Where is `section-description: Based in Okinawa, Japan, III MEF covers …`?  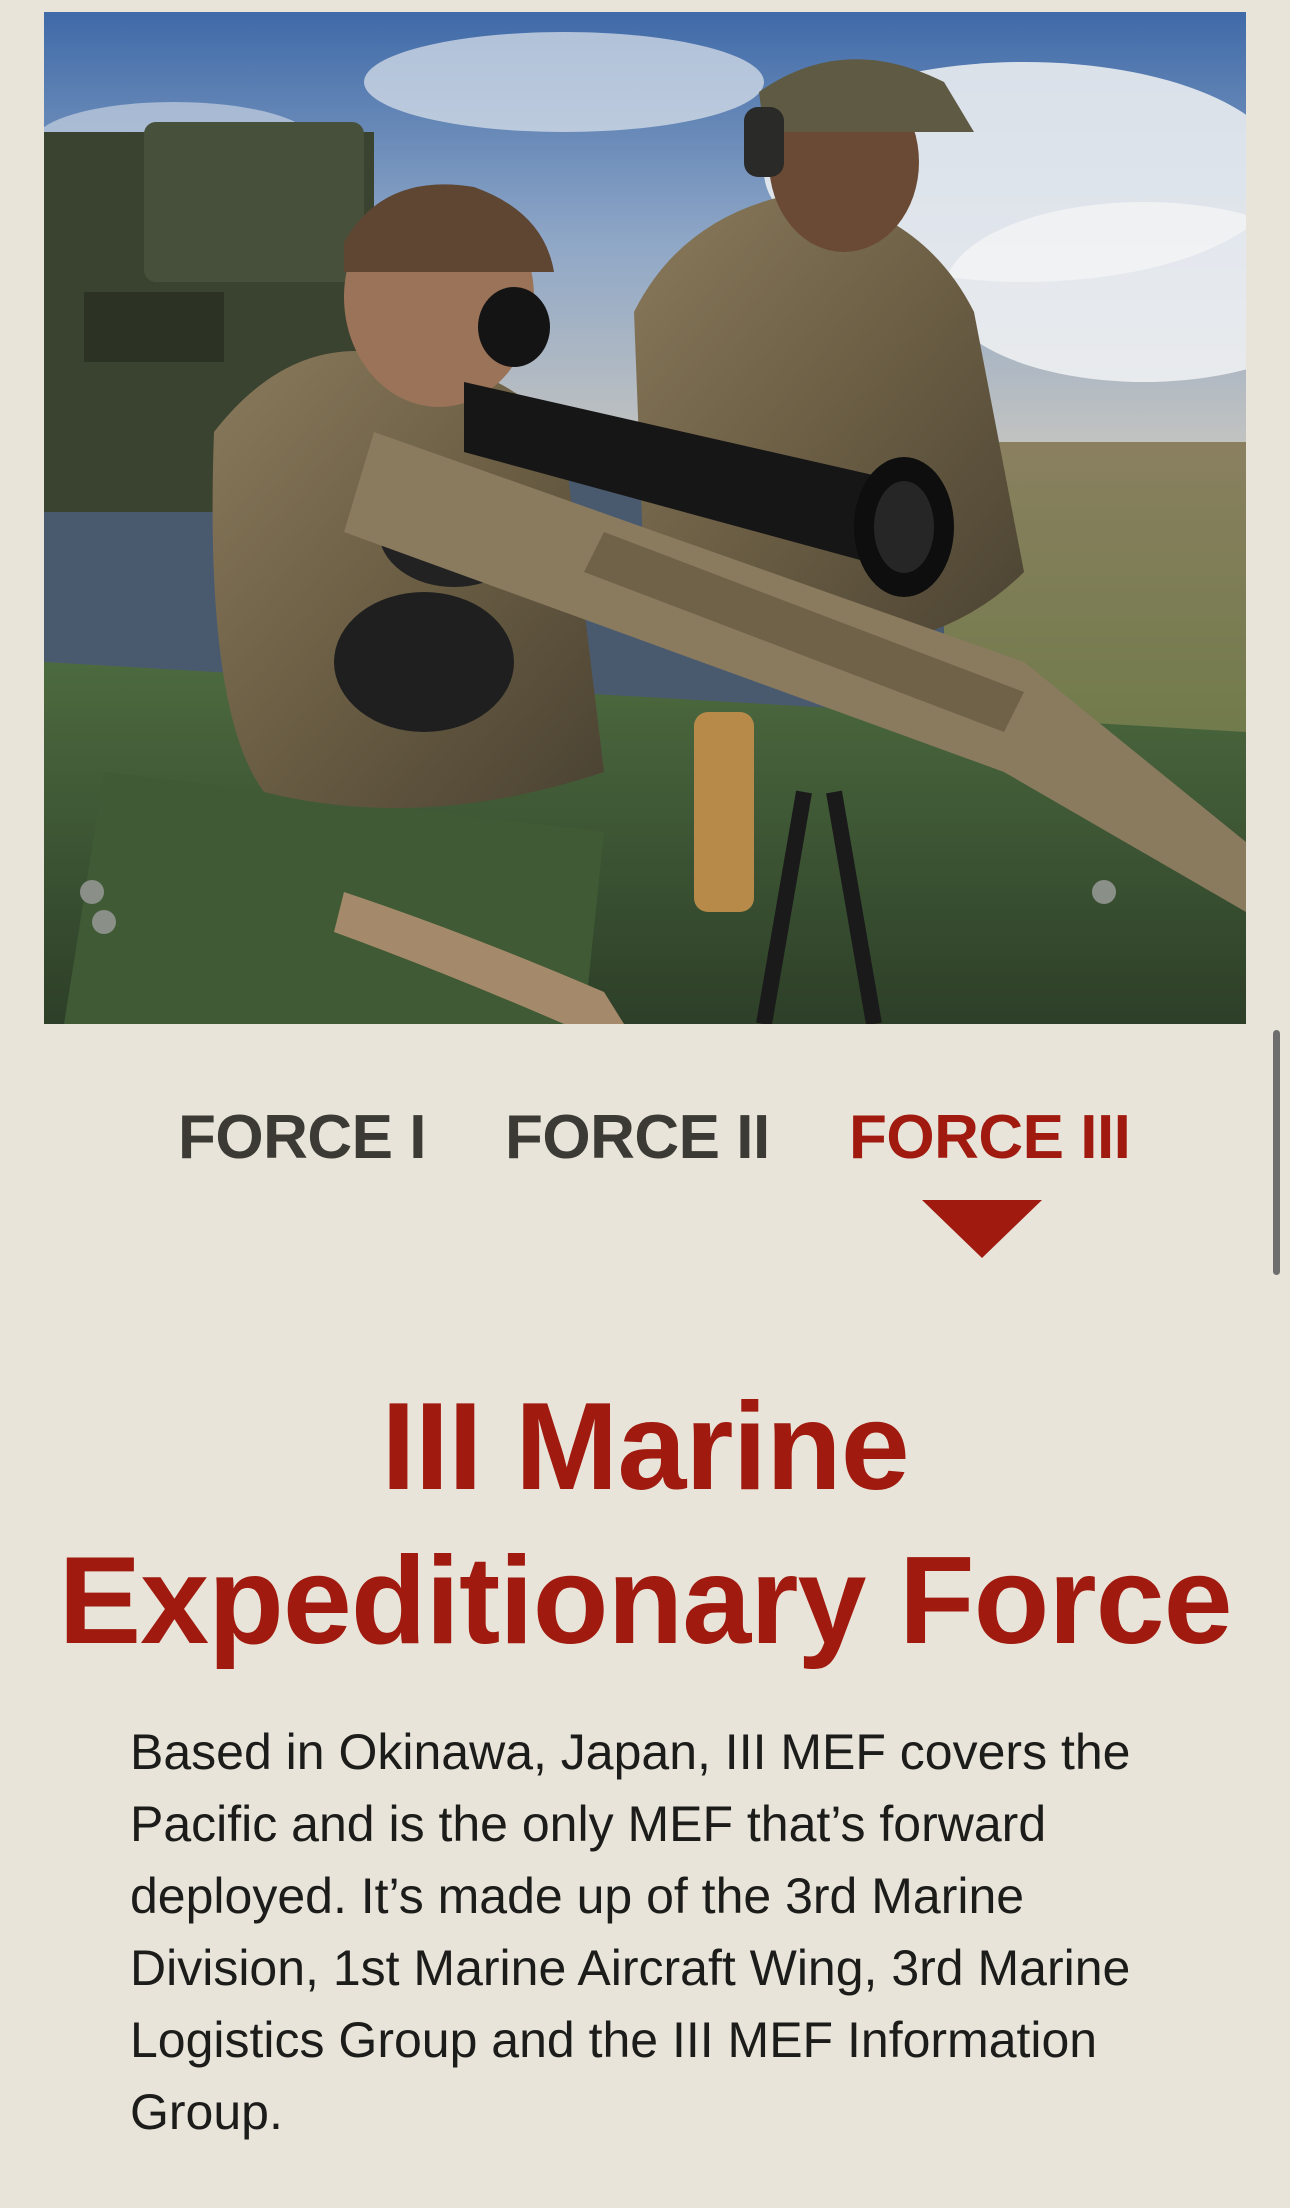 section-description: Based in Okinawa, Japan, III MEF covers … is located at coordinates (630, 1932).